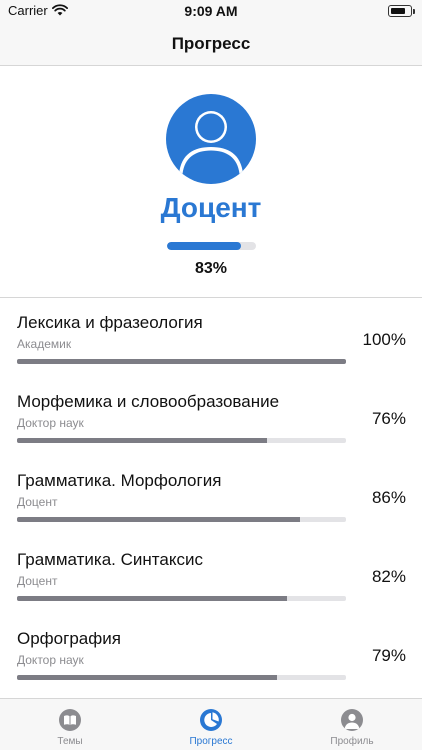  I want to click on topic-name: Морфемика и словообразование, so click(148, 401).